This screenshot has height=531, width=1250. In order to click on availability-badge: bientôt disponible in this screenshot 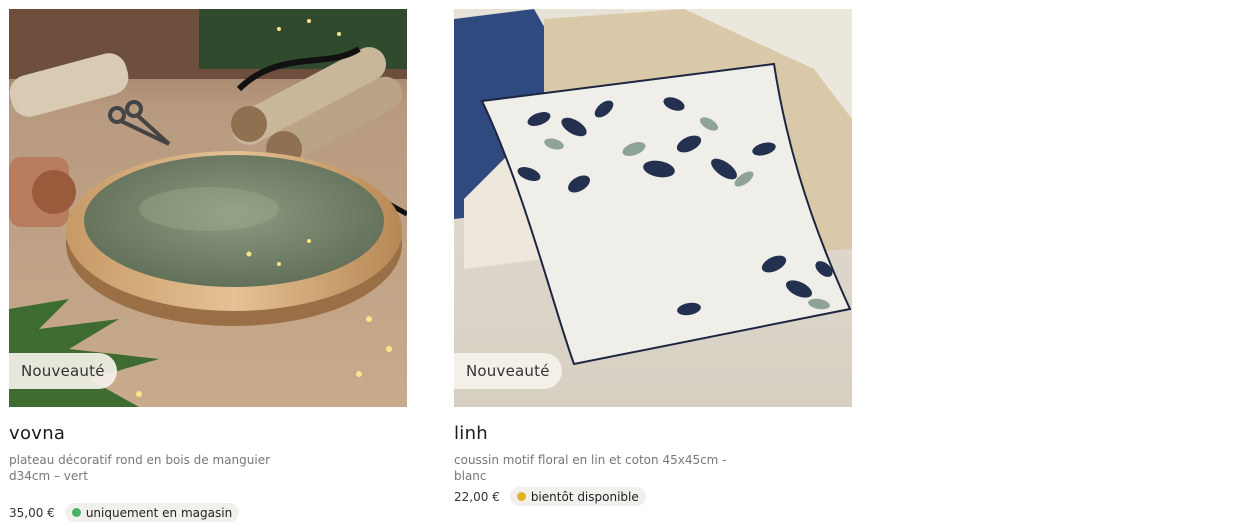, I will do `click(577, 496)`.